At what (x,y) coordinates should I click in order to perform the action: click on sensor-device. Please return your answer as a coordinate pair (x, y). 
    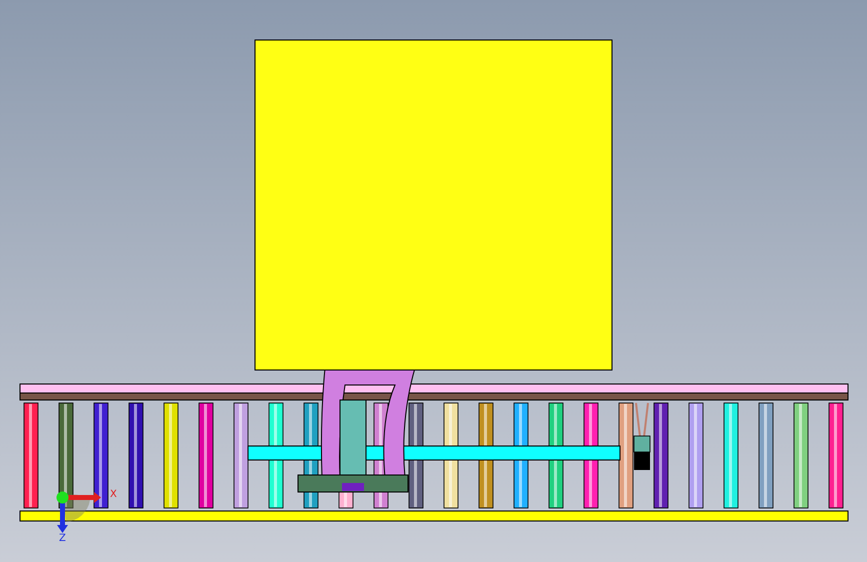
    Looking at the image, I should click on (642, 436).